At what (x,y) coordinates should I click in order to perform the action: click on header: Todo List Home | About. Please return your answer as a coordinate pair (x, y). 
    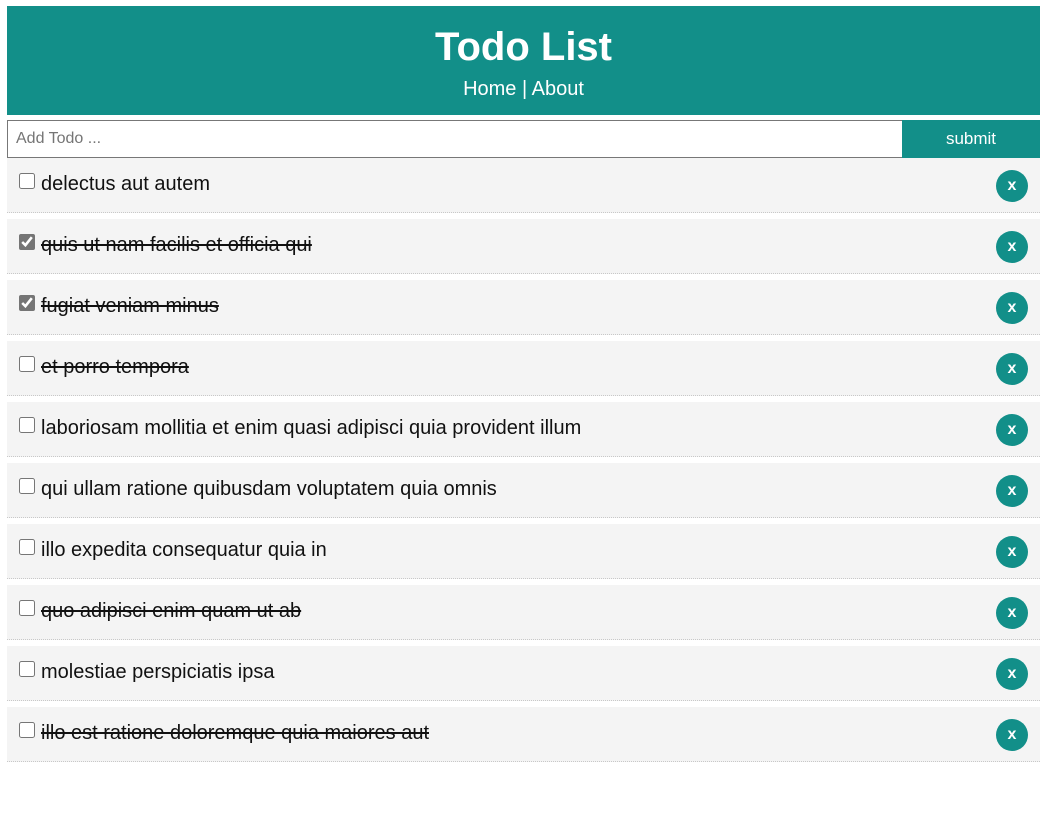
    Looking at the image, I should click on (523, 60).